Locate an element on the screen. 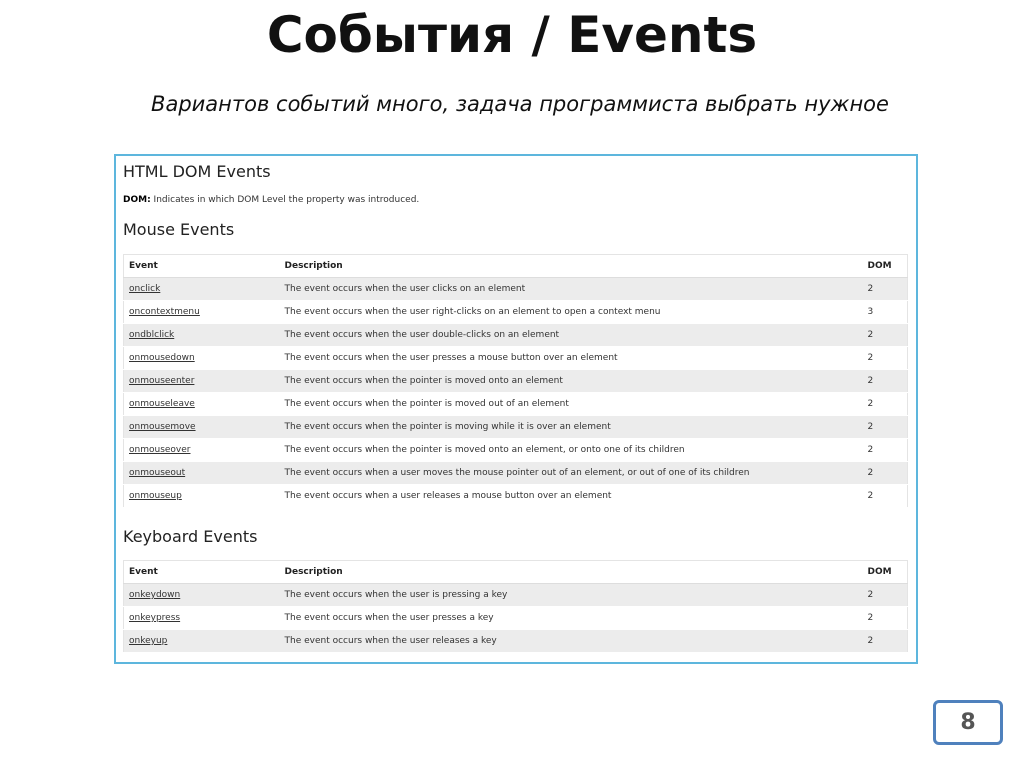  event-link: onmouseover is located at coordinates (159, 450).